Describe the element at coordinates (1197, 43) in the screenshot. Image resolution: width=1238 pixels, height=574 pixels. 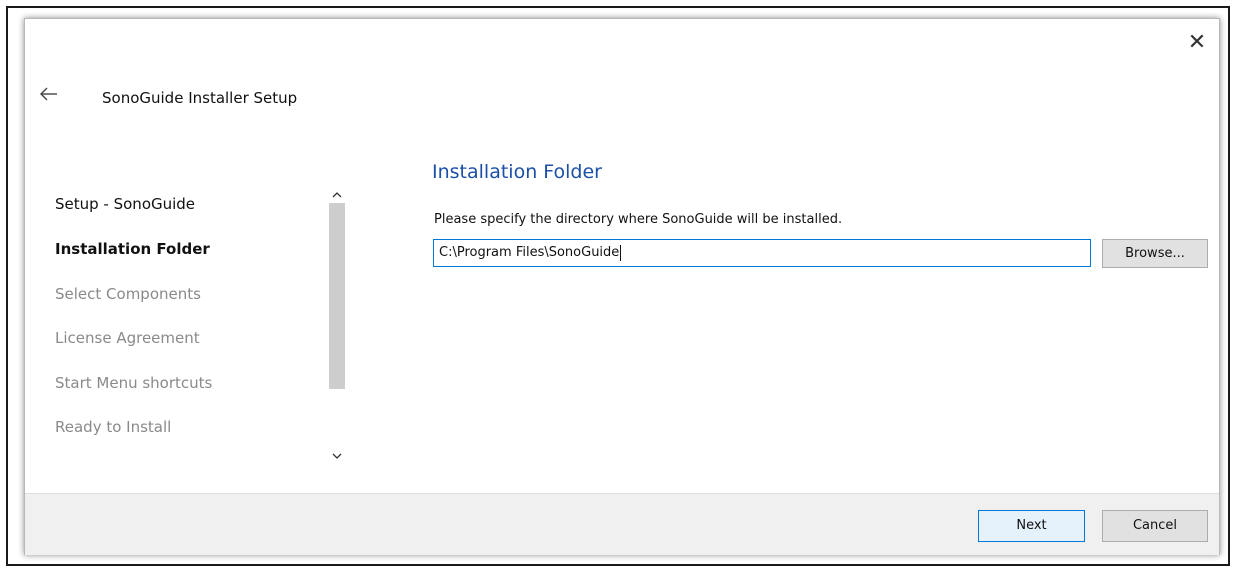
I see `close-icon: ✕` at that location.